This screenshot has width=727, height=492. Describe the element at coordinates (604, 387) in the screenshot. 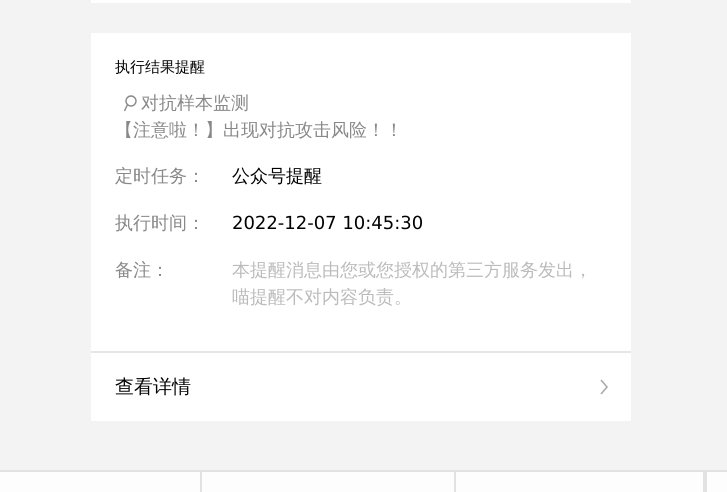

I see `chevron-right-icon` at that location.